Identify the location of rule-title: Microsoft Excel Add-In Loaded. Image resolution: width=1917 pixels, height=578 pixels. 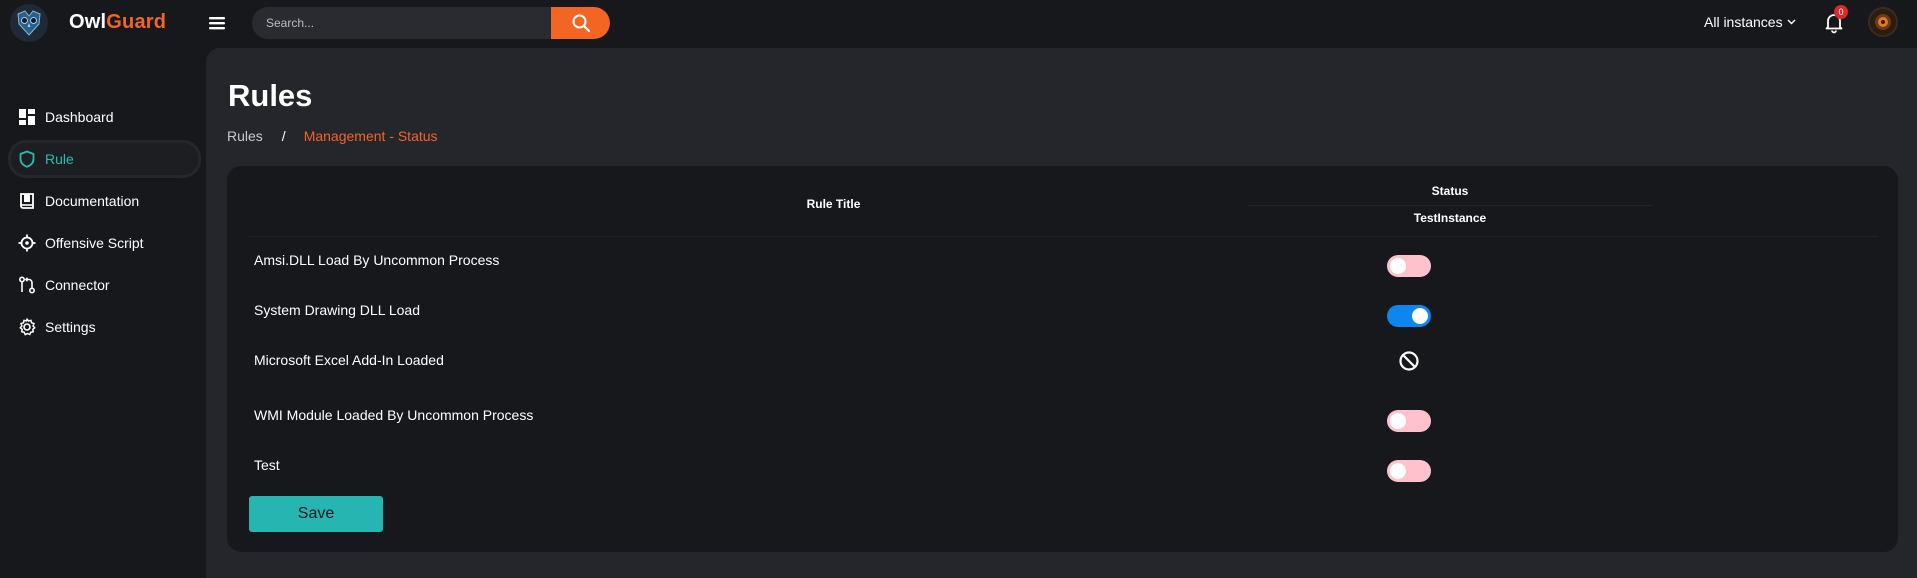
(349, 360).